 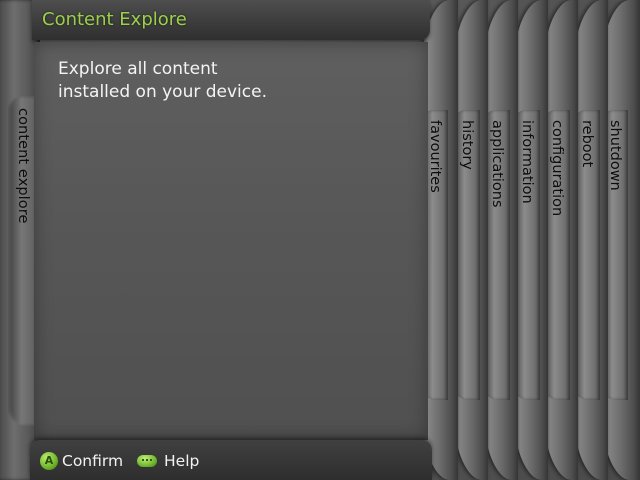 I want to click on confirm-label: Confirm, so click(x=92, y=461).